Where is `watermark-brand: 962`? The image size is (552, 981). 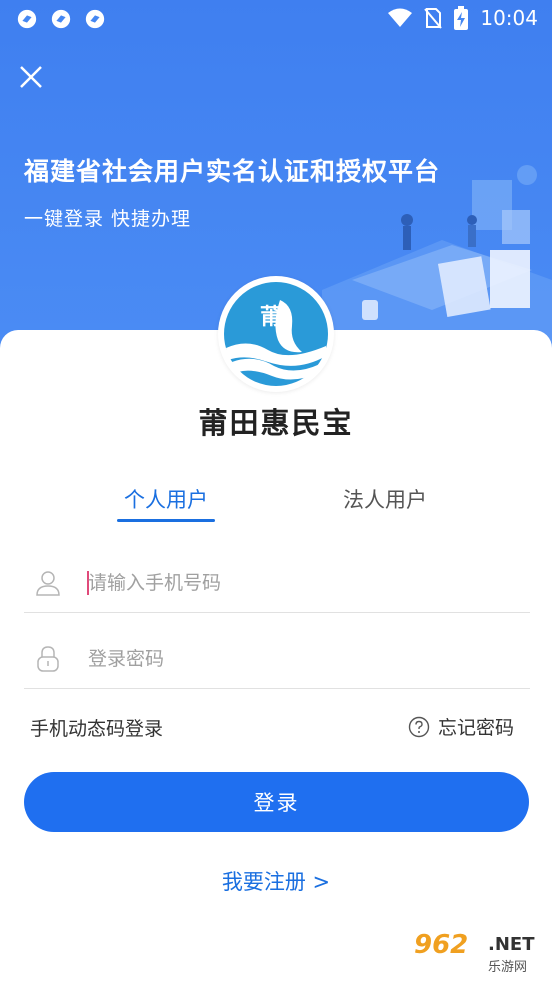
watermark-brand: 962 is located at coordinates (441, 945).